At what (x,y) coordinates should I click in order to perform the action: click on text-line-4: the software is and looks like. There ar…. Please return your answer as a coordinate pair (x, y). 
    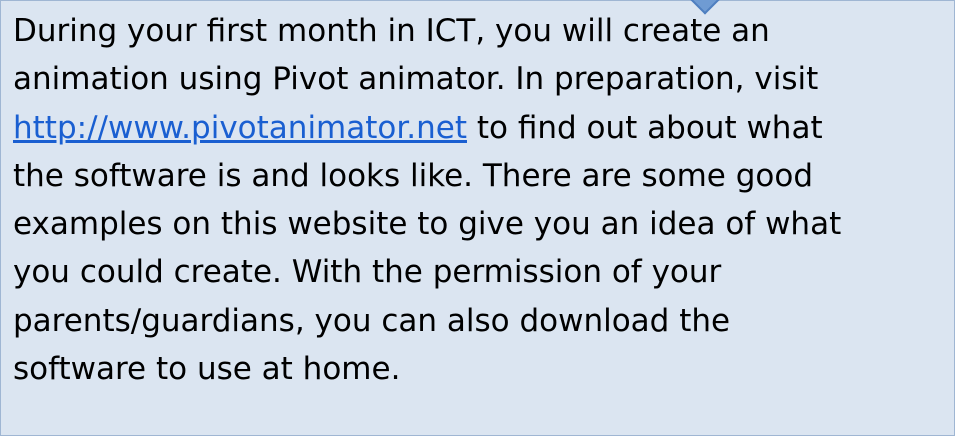
    Looking at the image, I should click on (413, 175).